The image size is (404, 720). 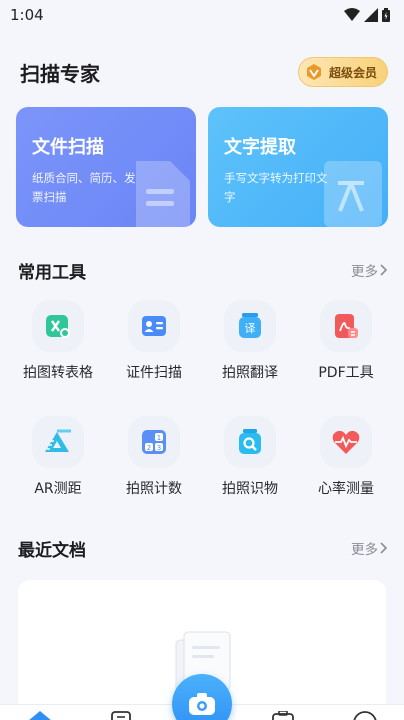 I want to click on recent-section-title: 最近文档, so click(x=52, y=550).